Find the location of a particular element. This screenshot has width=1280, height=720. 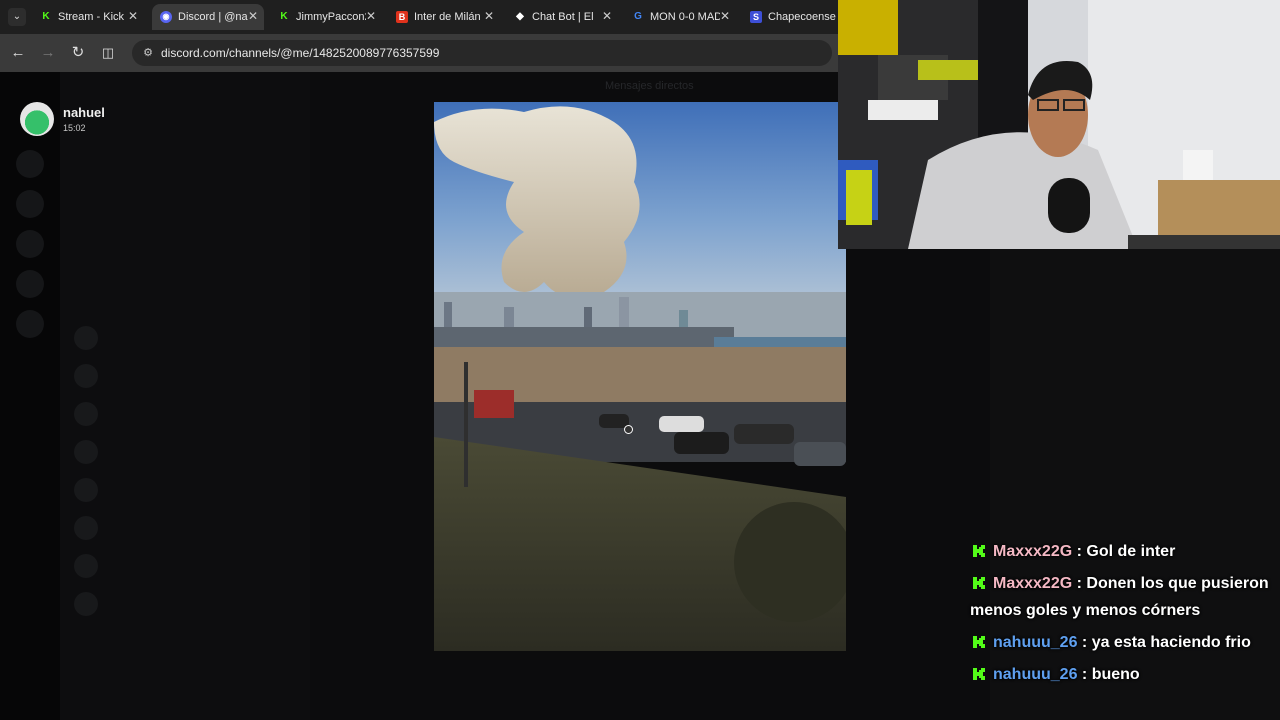

chat-message: Maxxx22G : Gol de inter is located at coordinates (1122, 551).